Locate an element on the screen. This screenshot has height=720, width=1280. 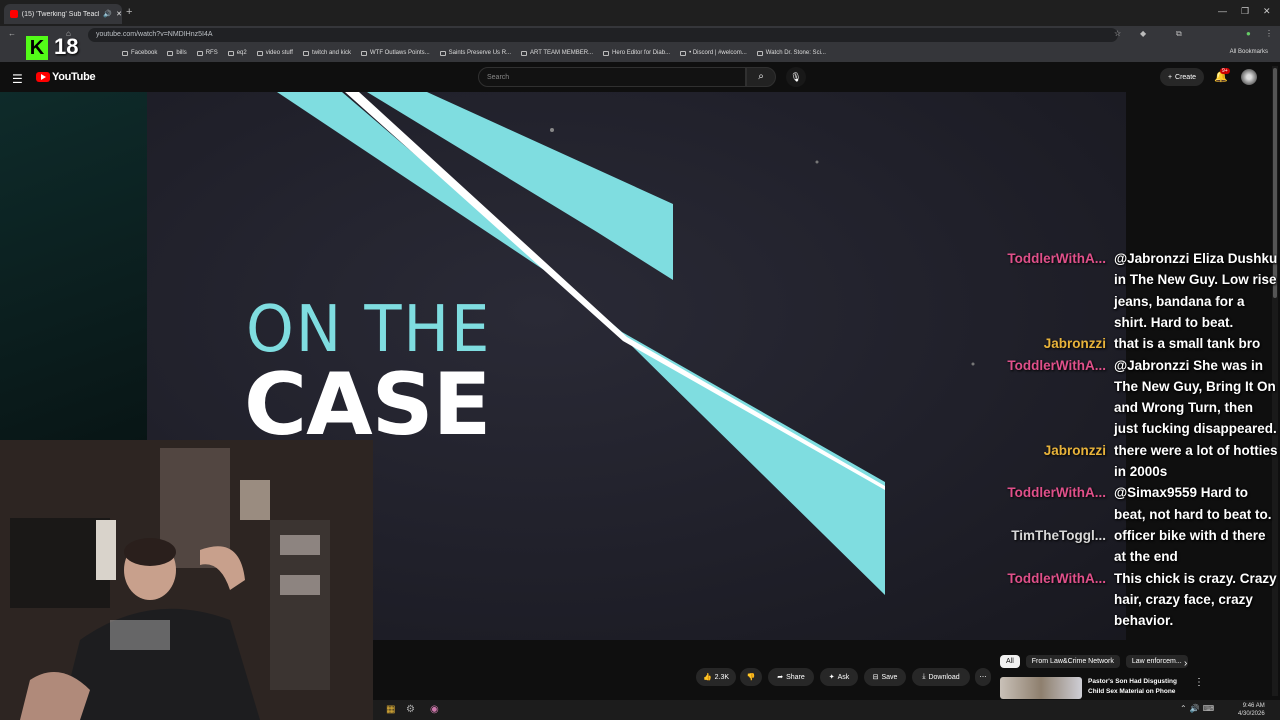
bookmark-item: twitch and kick is located at coordinates (326, 53).